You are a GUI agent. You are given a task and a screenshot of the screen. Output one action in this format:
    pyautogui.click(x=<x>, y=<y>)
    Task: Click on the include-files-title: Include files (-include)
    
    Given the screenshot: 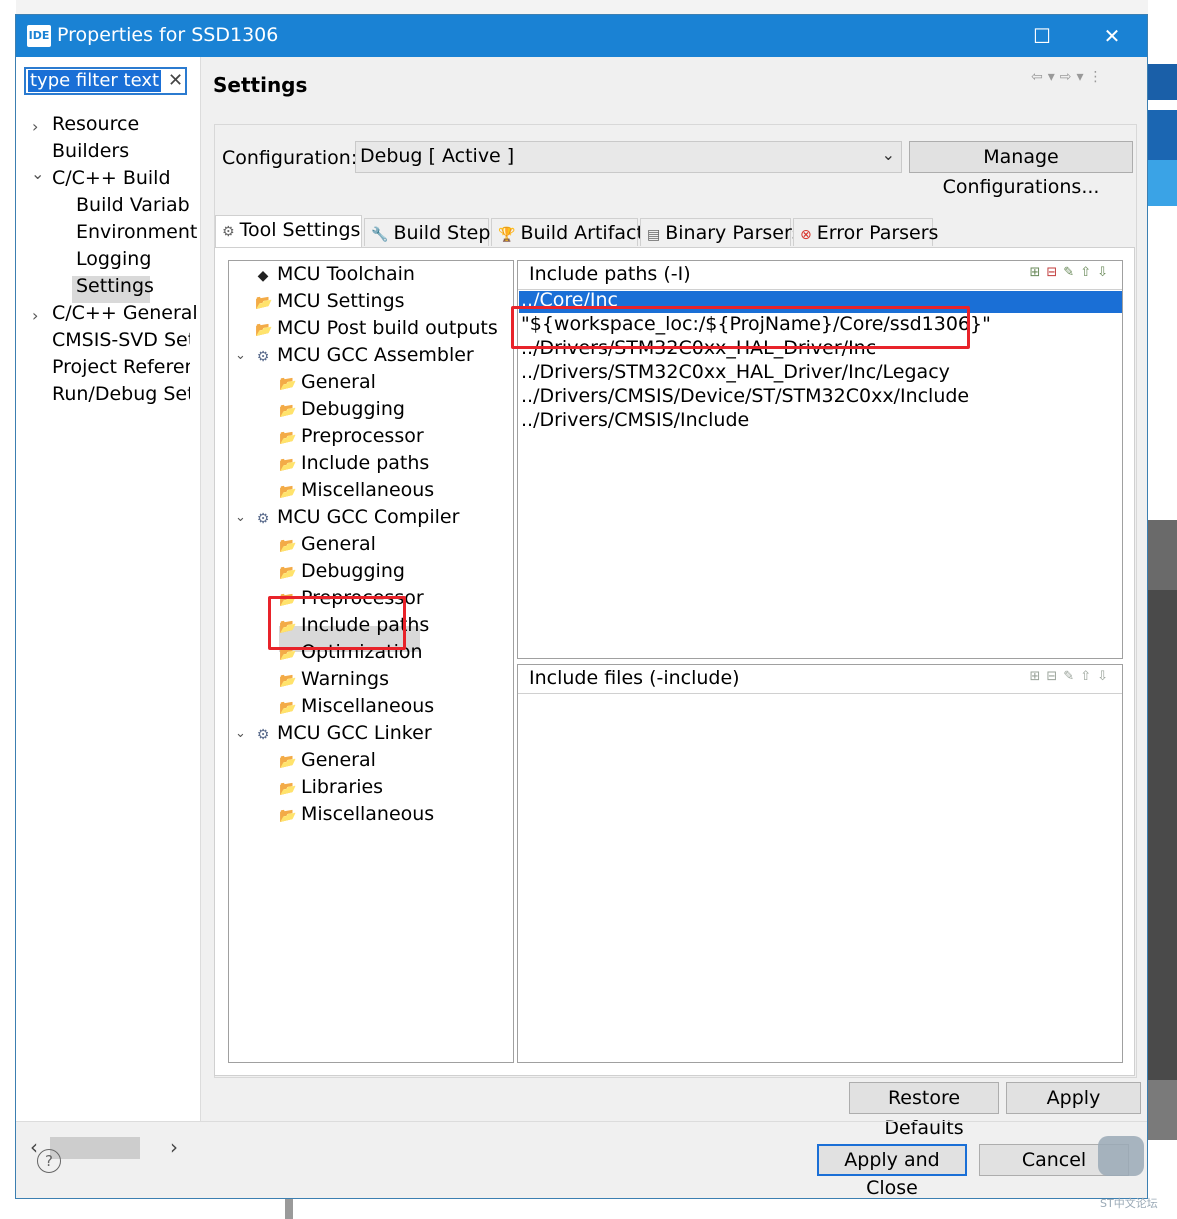 What is the action you would take?
    pyautogui.click(x=634, y=678)
    